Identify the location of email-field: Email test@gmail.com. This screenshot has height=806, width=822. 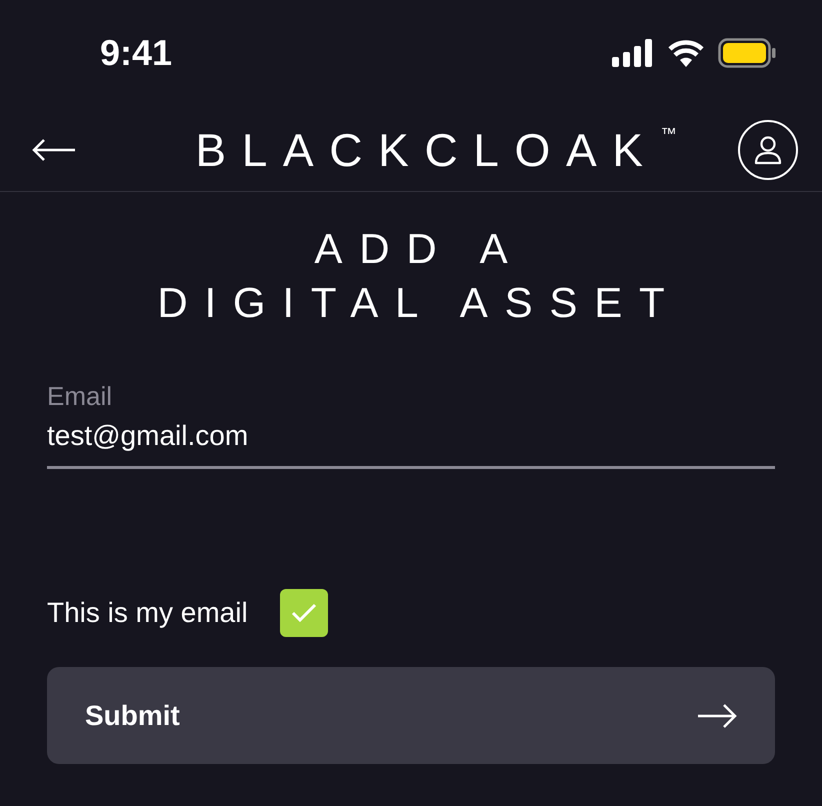
(411, 424).